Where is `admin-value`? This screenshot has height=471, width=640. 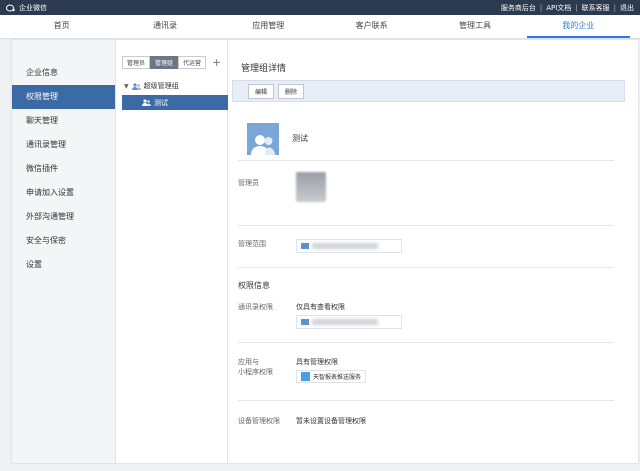 admin-value is located at coordinates (455, 198).